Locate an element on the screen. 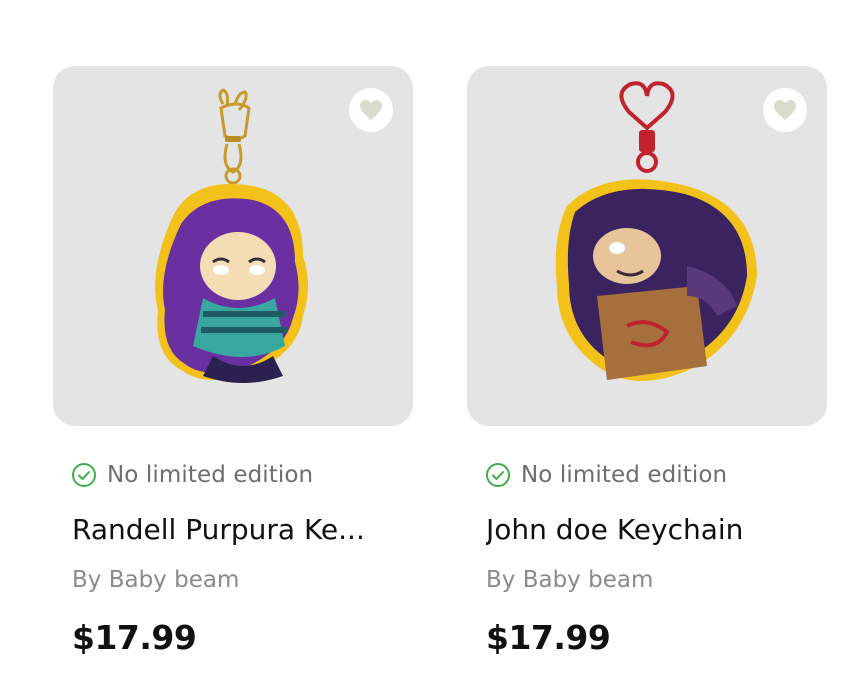  product-name: John doe Keychain is located at coordinates (646, 530).